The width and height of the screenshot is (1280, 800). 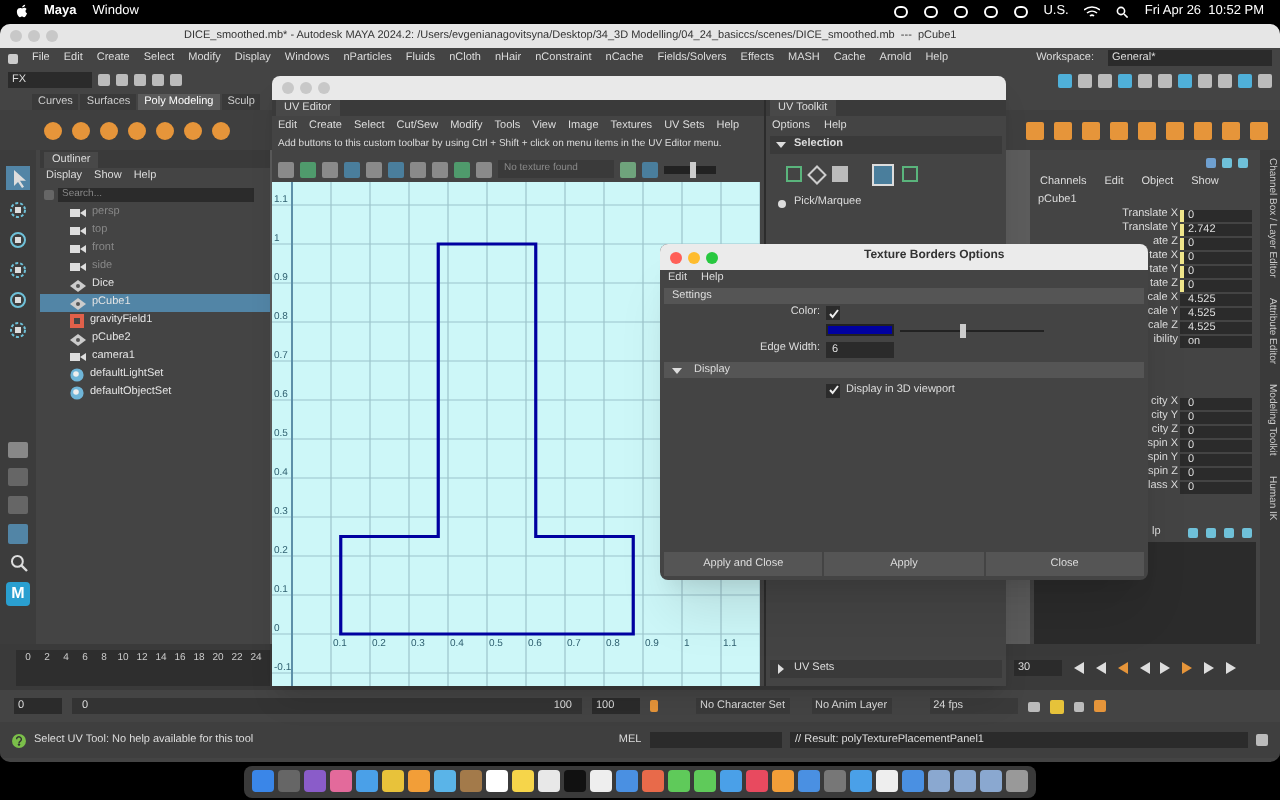 I want to click on key-back-icon, so click(x=1122, y=667).